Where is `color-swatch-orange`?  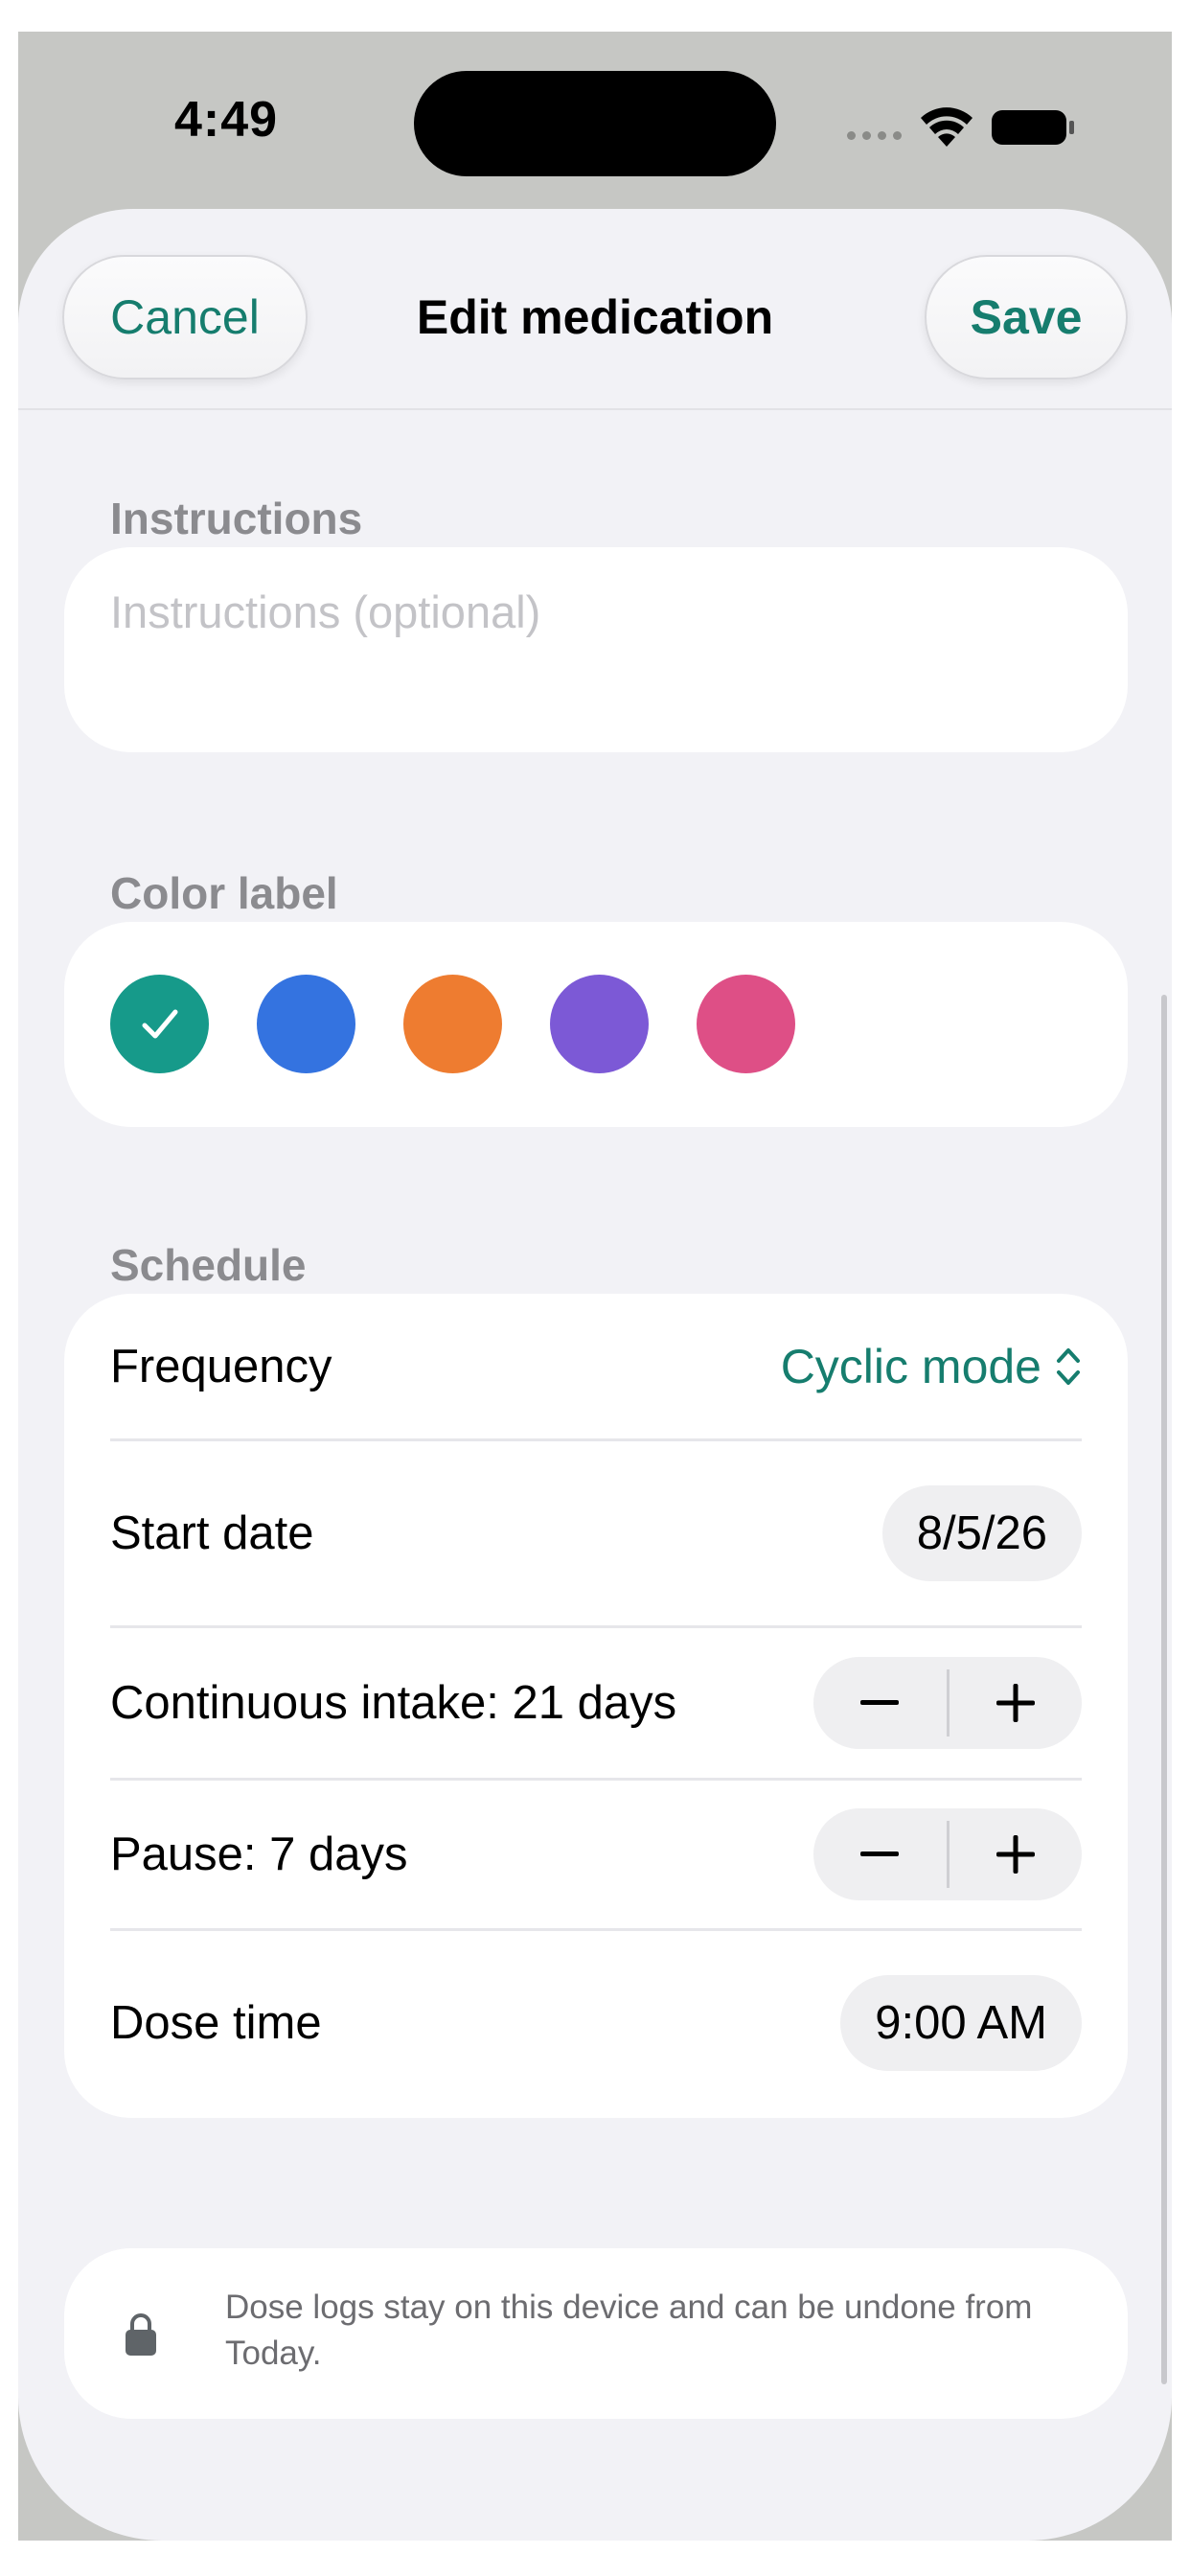
color-swatch-orange is located at coordinates (452, 1024).